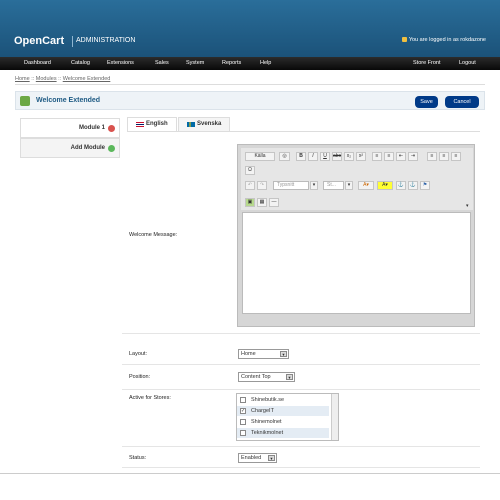 This screenshot has width=500, height=500. Describe the element at coordinates (377, 156) in the screenshot. I see `numbered-list-icon: ≡` at that location.